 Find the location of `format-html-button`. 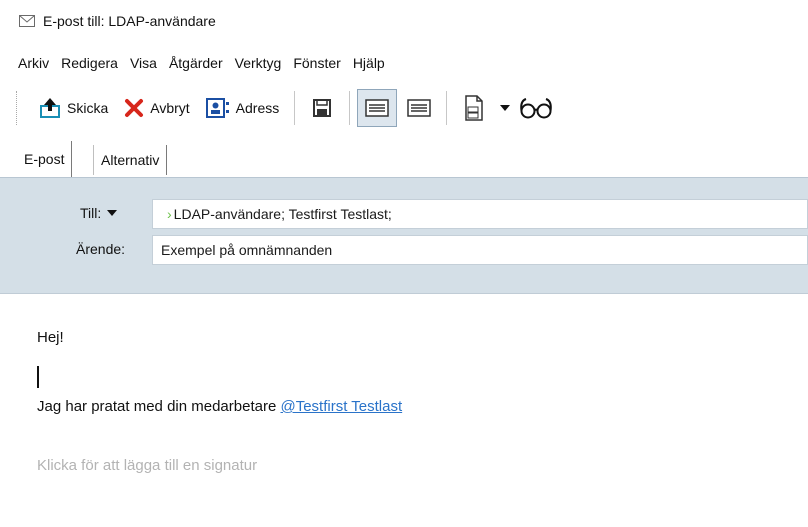

format-html-button is located at coordinates (377, 108).